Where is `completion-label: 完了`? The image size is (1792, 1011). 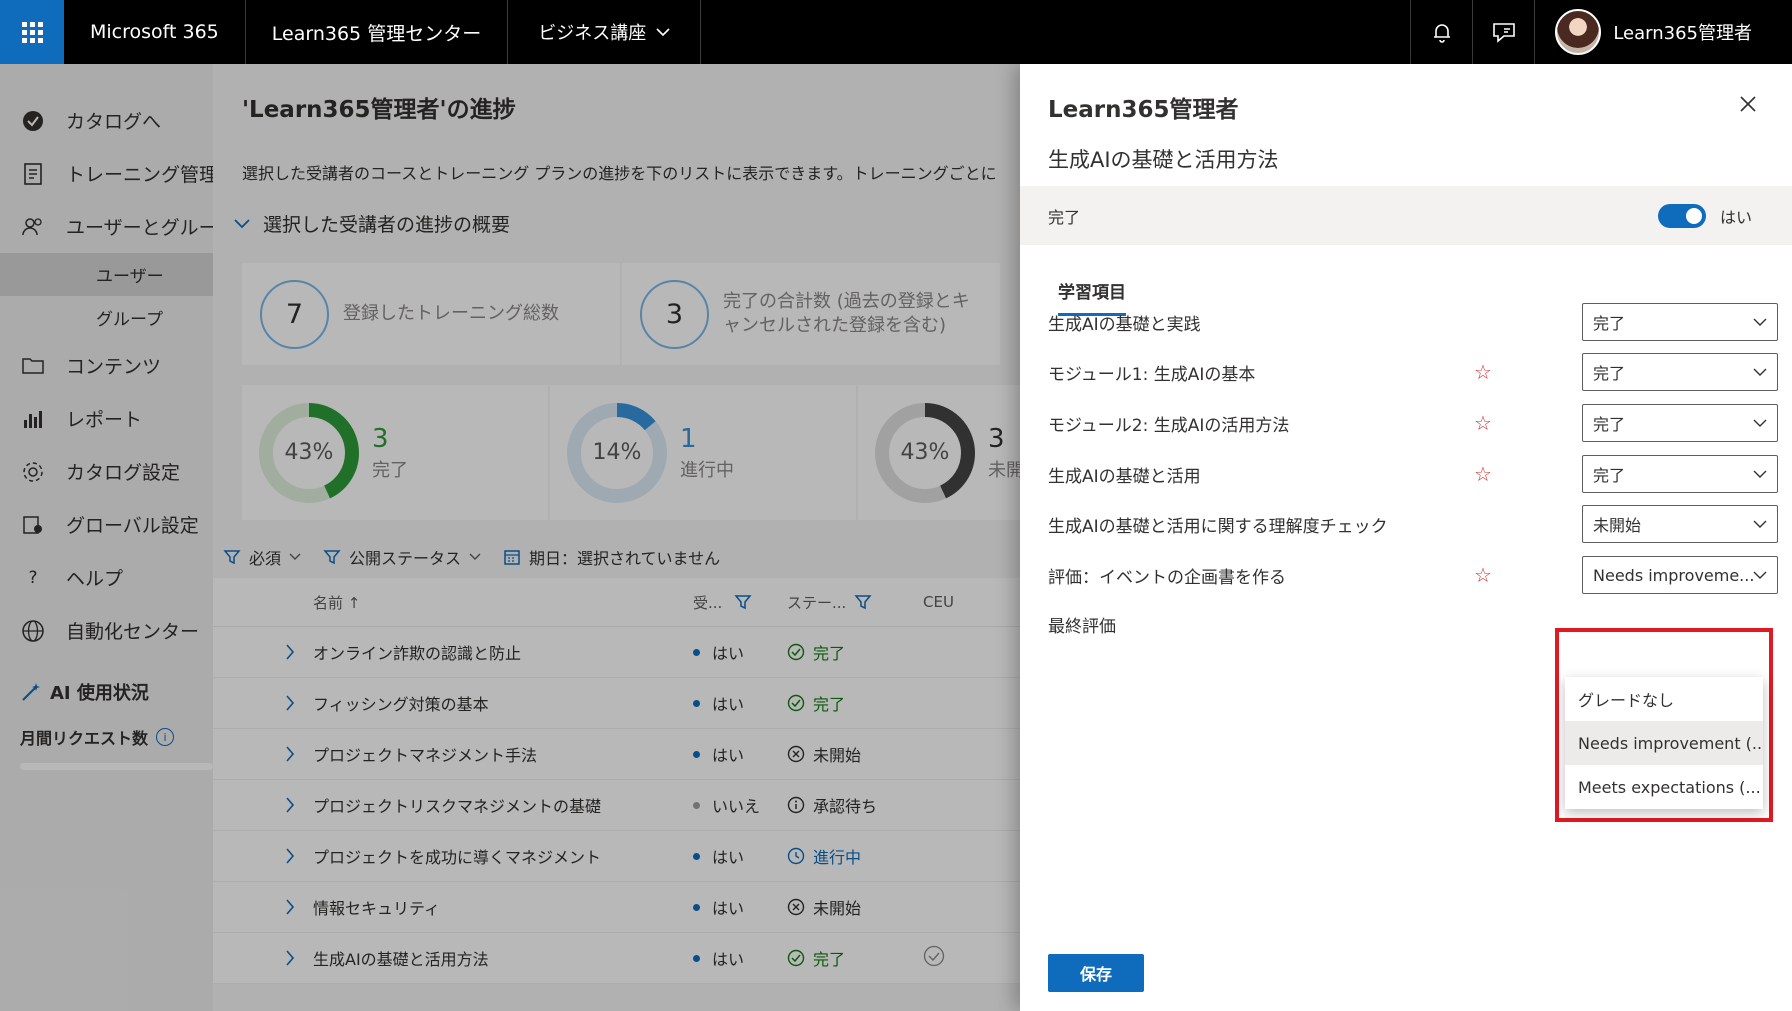 completion-label: 完了 is located at coordinates (1064, 217).